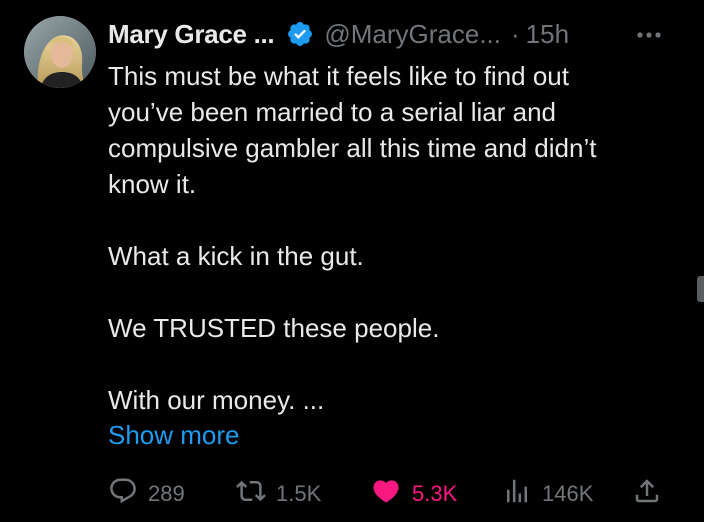 This screenshot has width=704, height=522. I want to click on repost-button: 1.5K, so click(278, 494).